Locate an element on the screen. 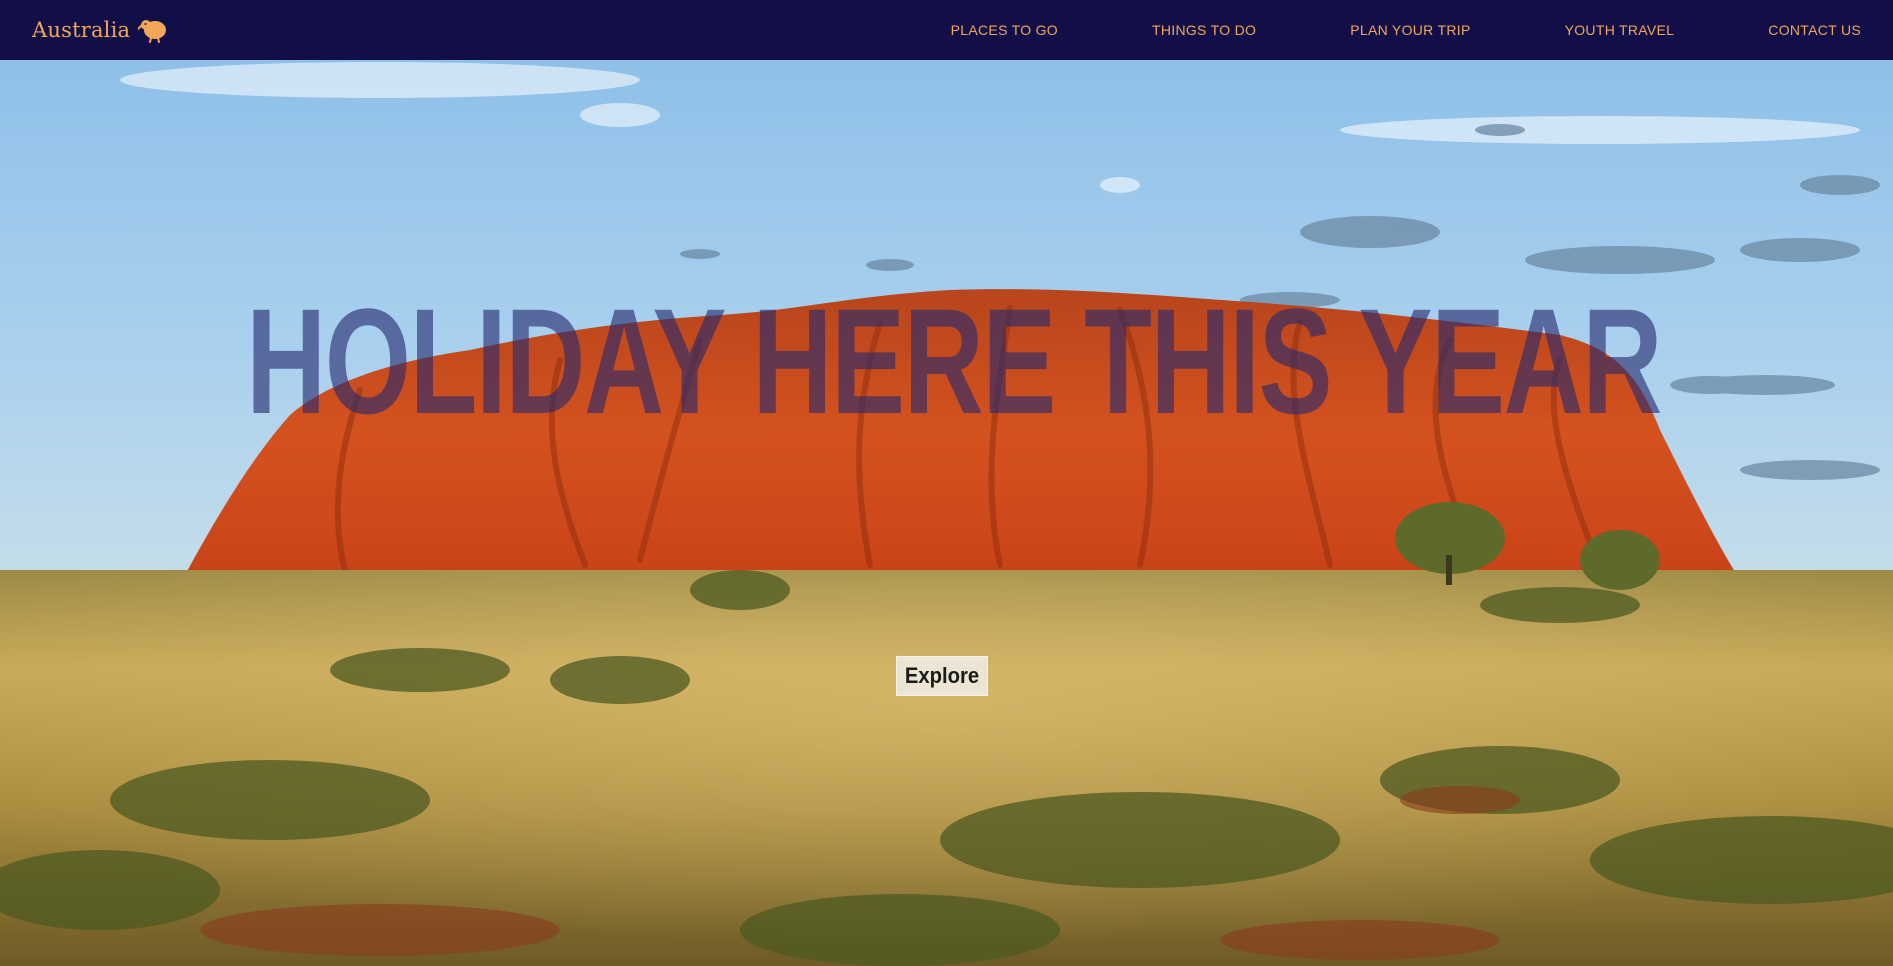 The image size is (1893, 966). brand-logo-link: Australia is located at coordinates (100, 30).